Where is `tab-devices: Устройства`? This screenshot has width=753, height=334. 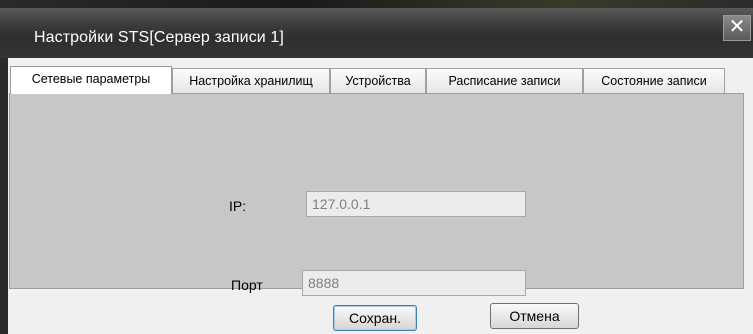
tab-devices: Устройства is located at coordinates (378, 80).